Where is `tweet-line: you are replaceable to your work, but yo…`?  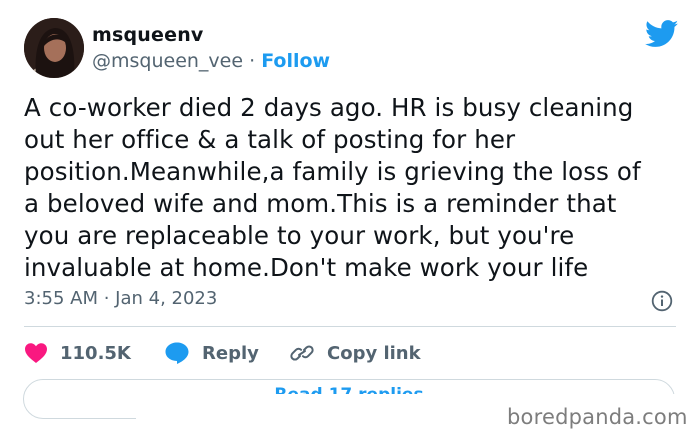 tweet-line: you are replaceable to your work, but yo… is located at coordinates (299, 235).